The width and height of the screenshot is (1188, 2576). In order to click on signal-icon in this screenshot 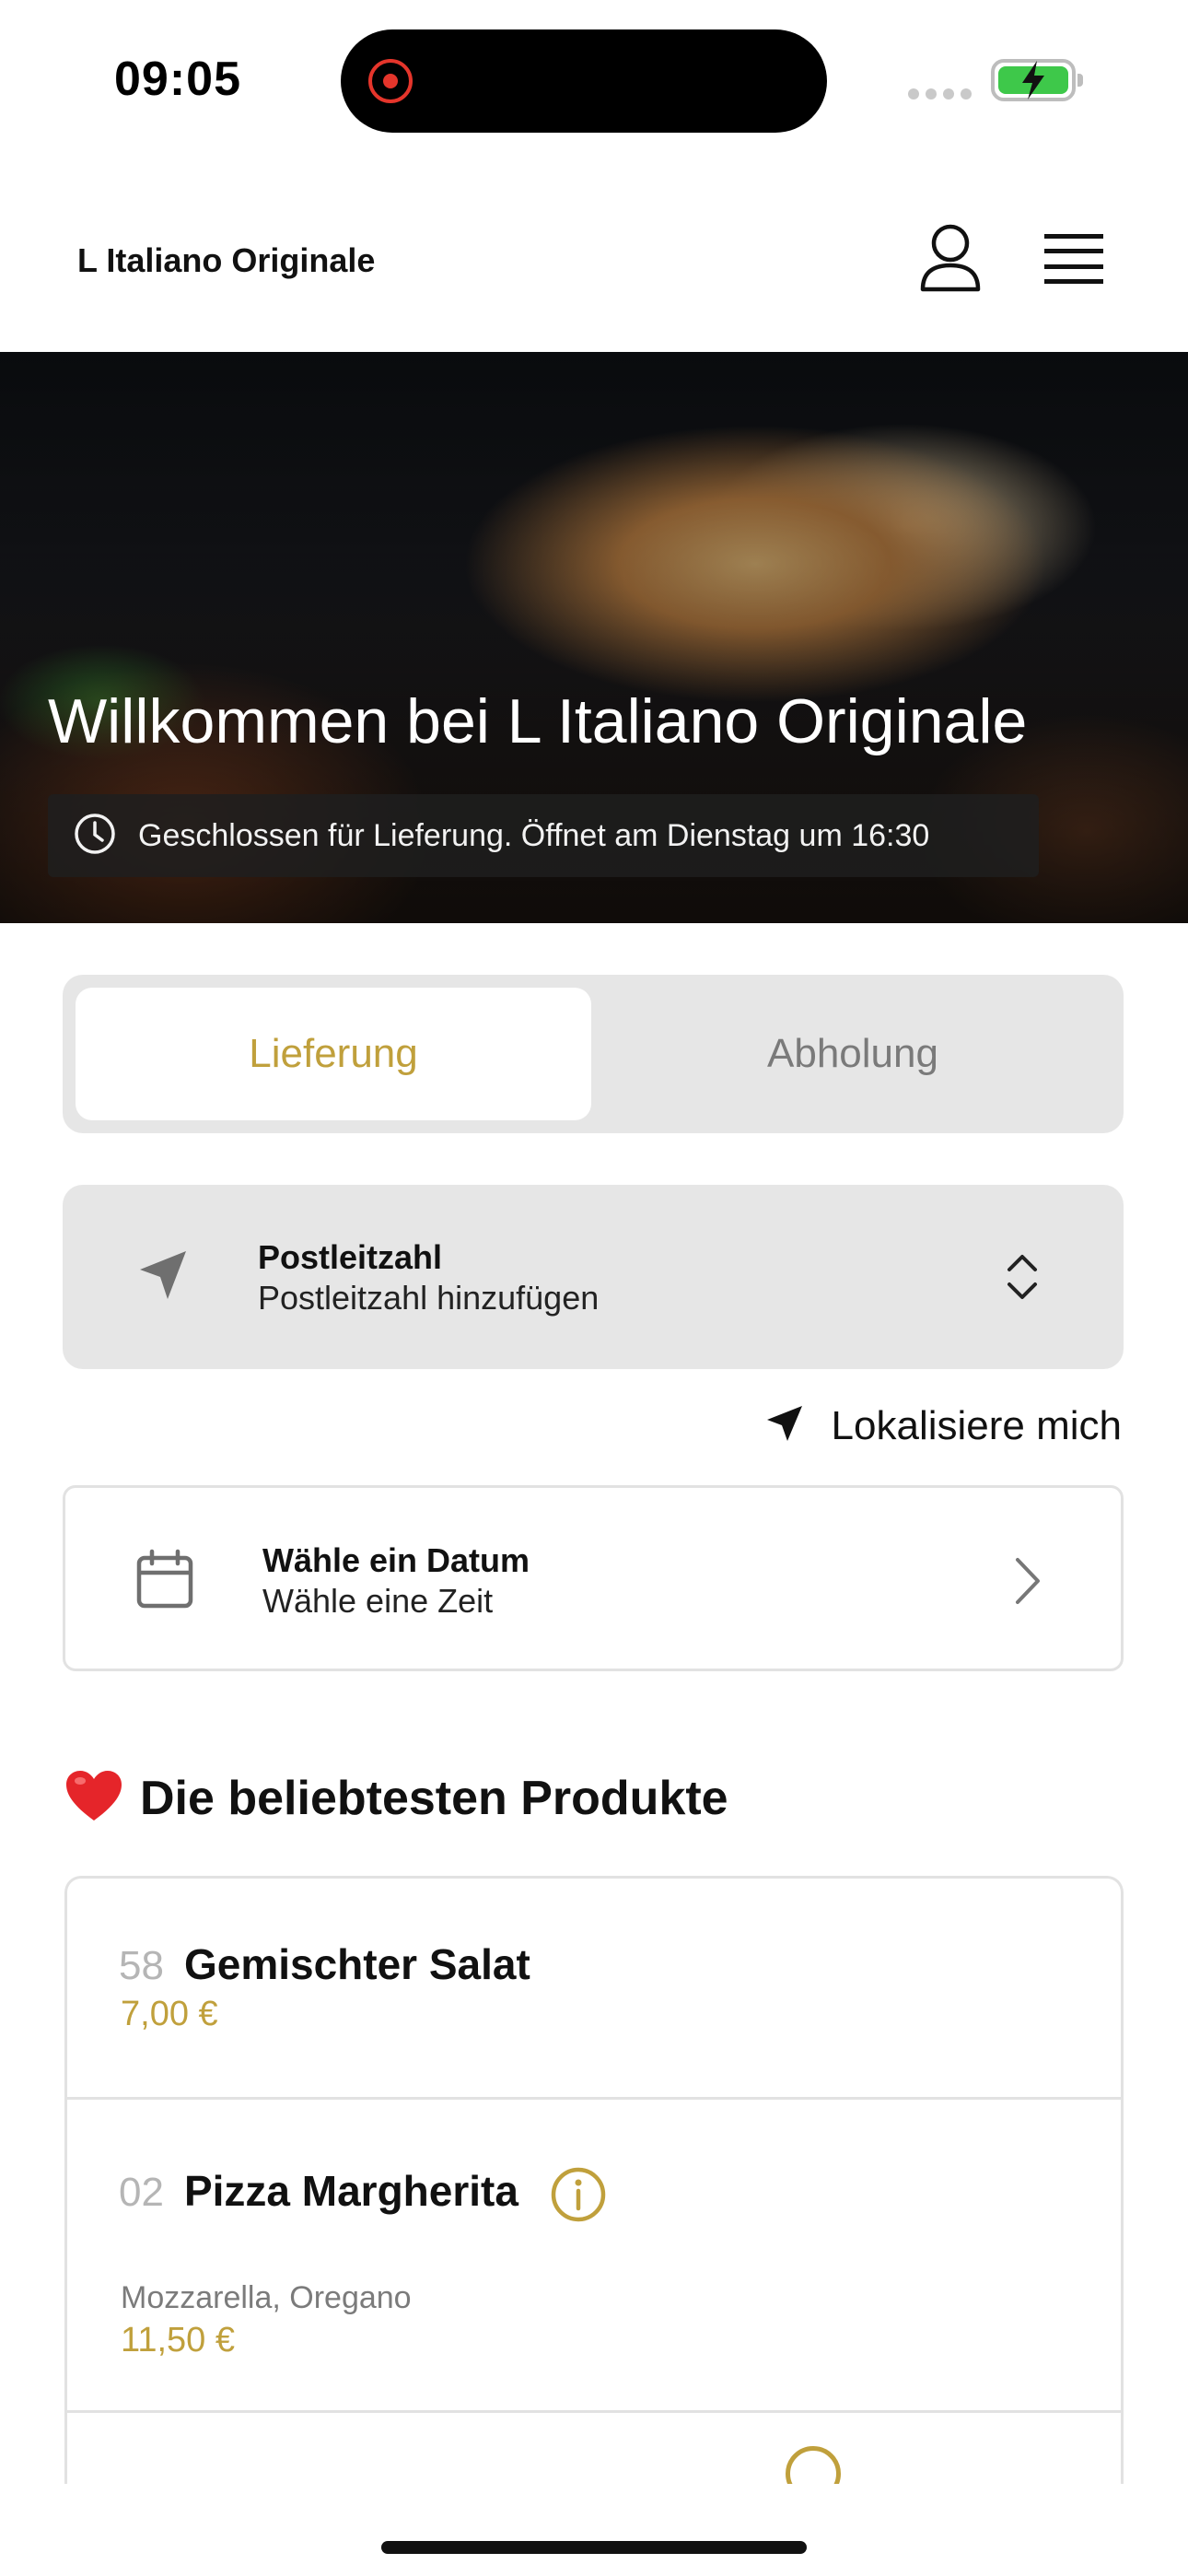, I will do `click(940, 94)`.